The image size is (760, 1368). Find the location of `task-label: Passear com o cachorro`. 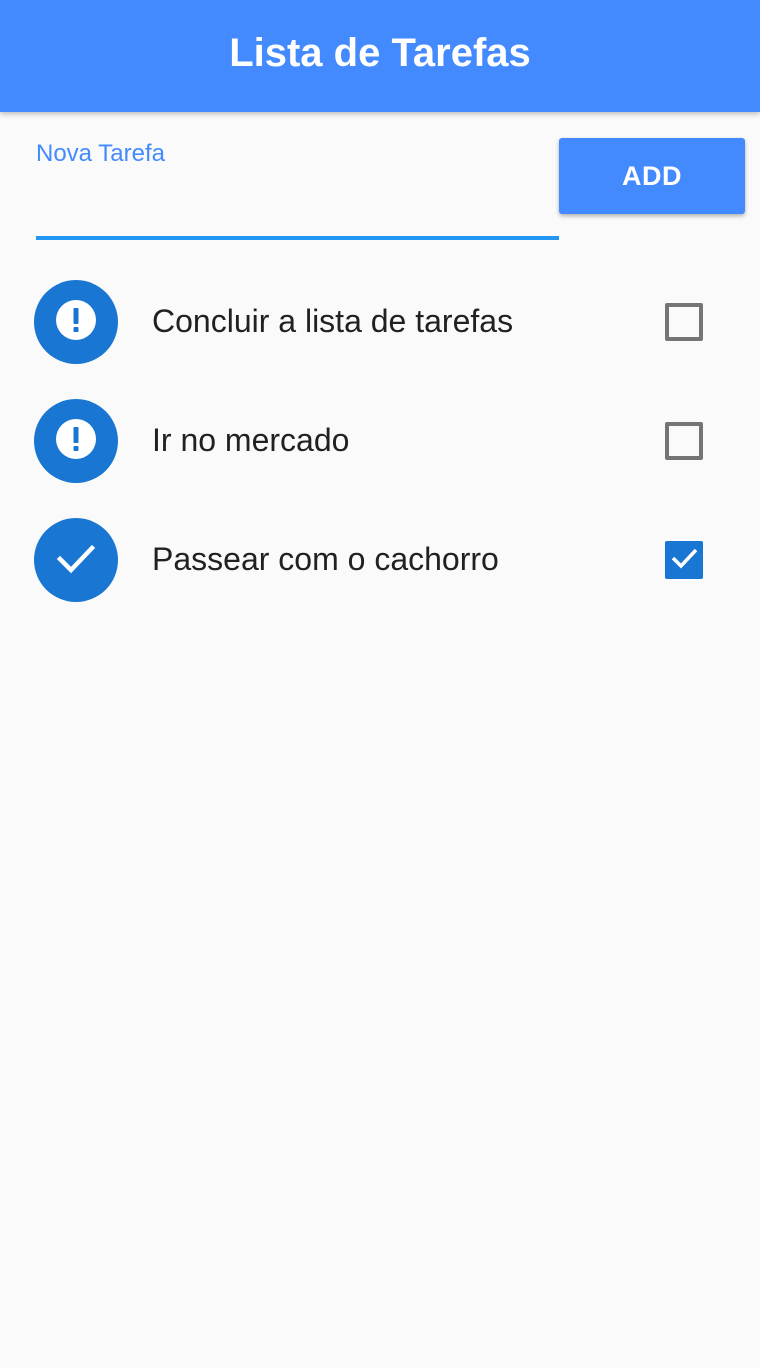

task-label: Passear com o cachorro is located at coordinates (325, 559).